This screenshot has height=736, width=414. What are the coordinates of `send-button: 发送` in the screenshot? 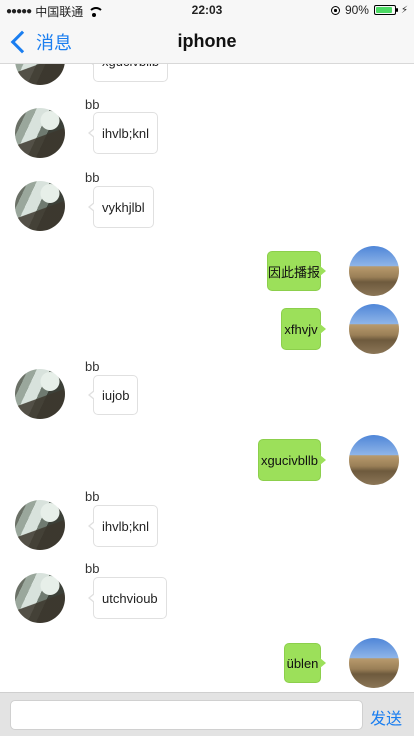 It's located at (386, 717).